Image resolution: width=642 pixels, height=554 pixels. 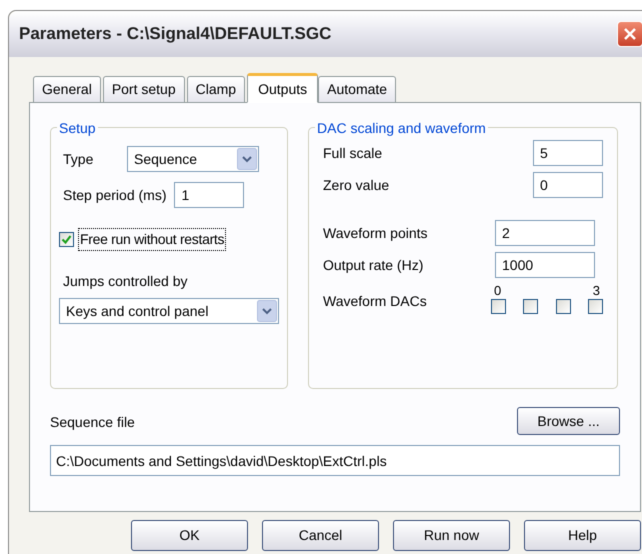 I want to click on step-period-label: Step period (ms), so click(x=114, y=195).